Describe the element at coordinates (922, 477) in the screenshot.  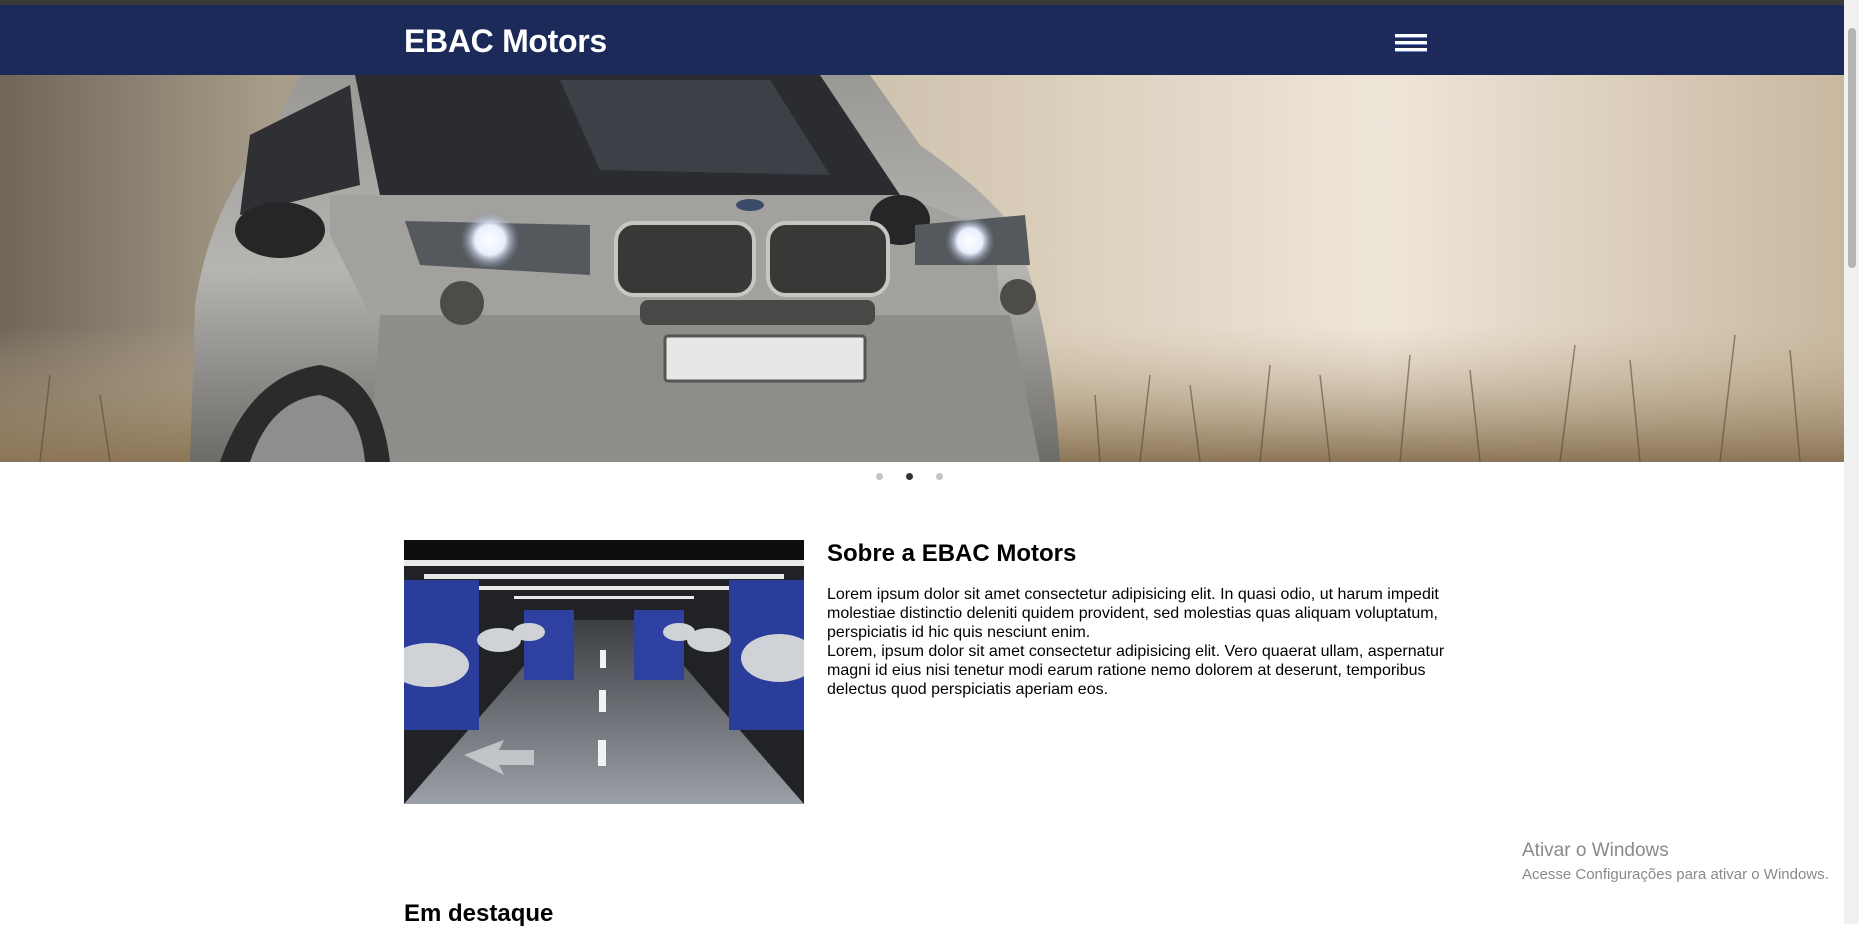
I see `carousel-indicators` at that location.